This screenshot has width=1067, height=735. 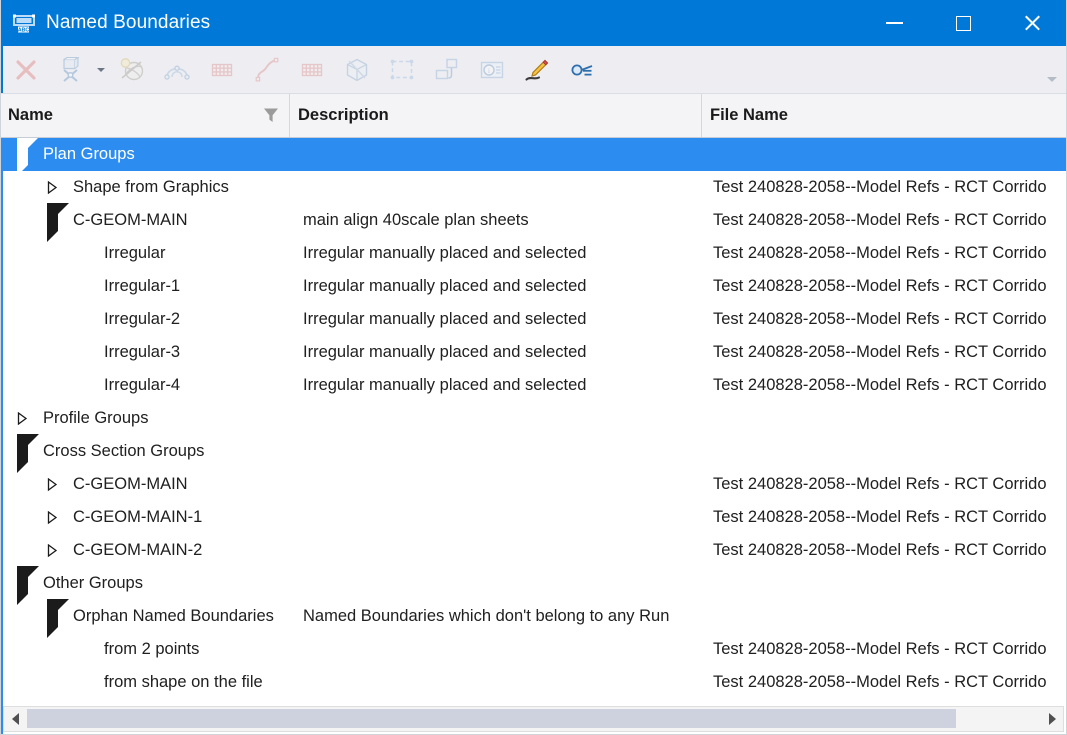 I want to click on svg-text: ABC, so click(x=23, y=31).